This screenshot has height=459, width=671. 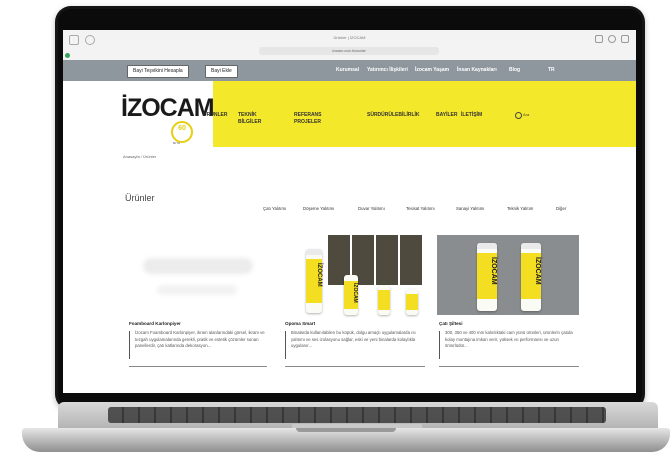 I want to click on topbar-link-investors: Yatırımcı İlişkileri, so click(x=387, y=70).